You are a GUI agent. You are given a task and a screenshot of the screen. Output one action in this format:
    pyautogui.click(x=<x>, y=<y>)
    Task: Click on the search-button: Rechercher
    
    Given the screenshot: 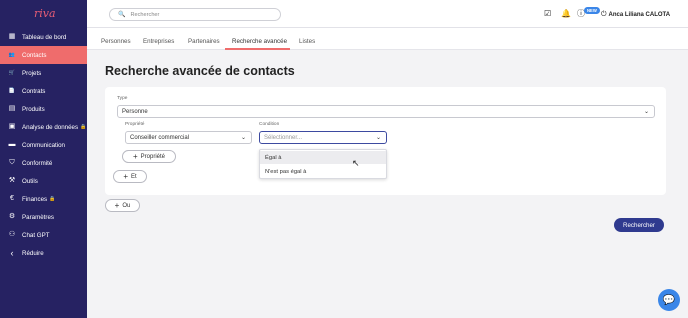 What is the action you would take?
    pyautogui.click(x=639, y=225)
    